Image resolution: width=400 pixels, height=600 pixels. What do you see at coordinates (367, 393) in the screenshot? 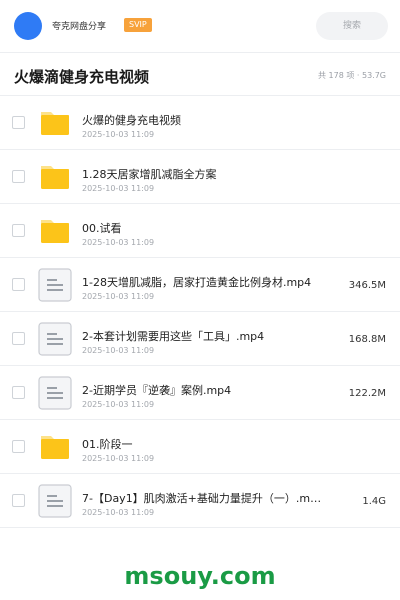
I see `item-size: 122.2M` at bounding box center [367, 393].